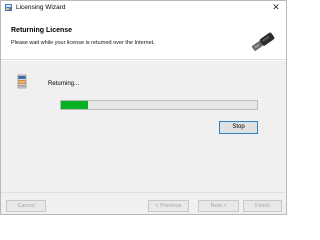 This screenshot has width=320, height=240. I want to click on window-title: Licensing Wizard, so click(41, 7).